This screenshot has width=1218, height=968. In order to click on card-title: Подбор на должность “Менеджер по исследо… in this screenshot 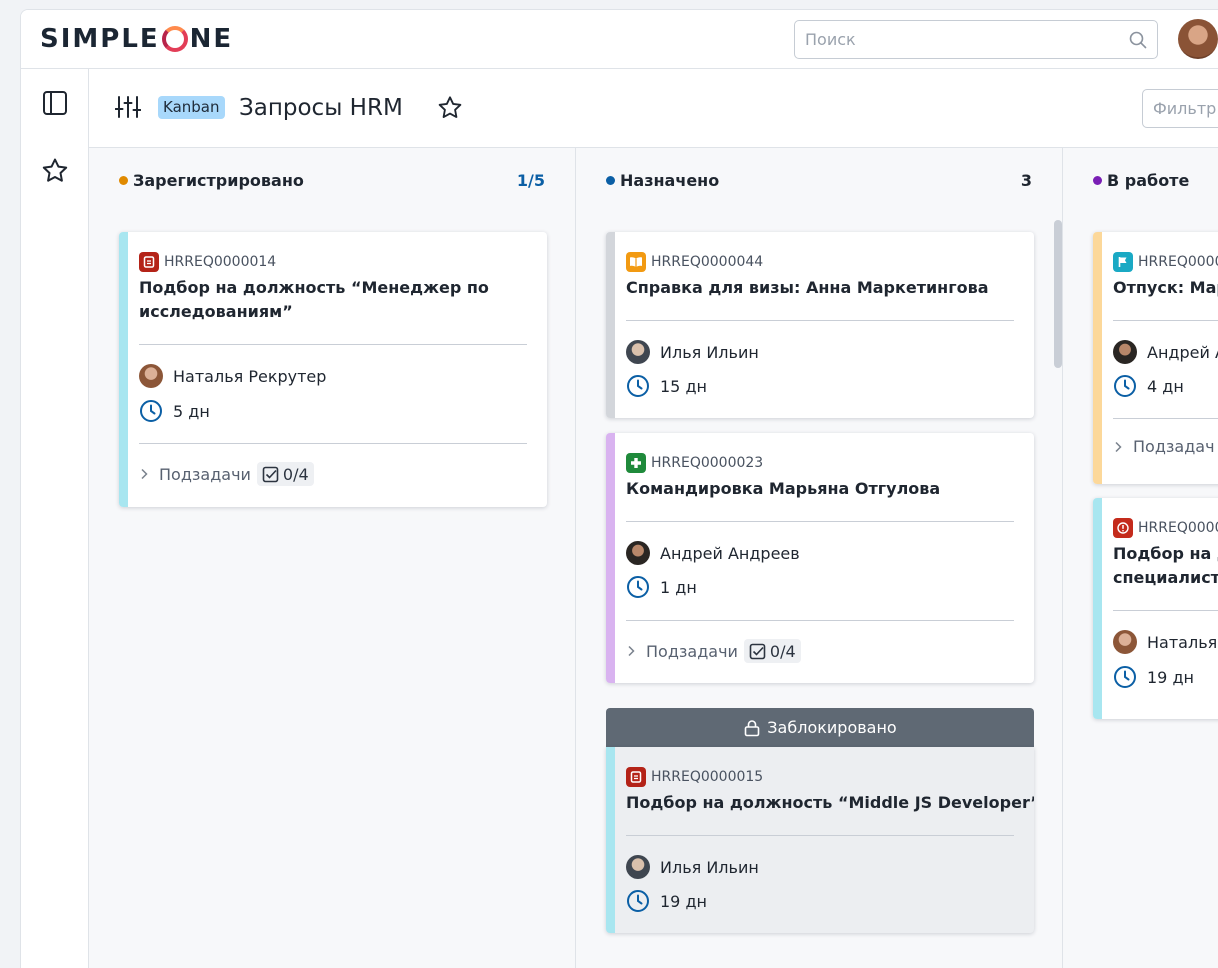, I will do `click(333, 300)`.